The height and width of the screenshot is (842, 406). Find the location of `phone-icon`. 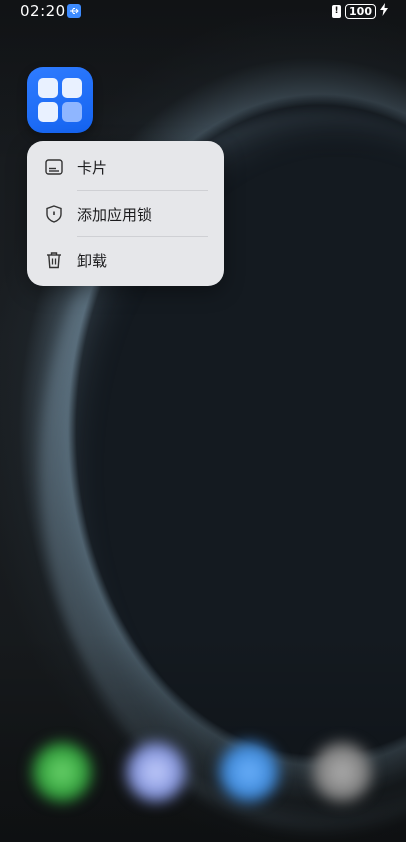

phone-icon is located at coordinates (62, 772).